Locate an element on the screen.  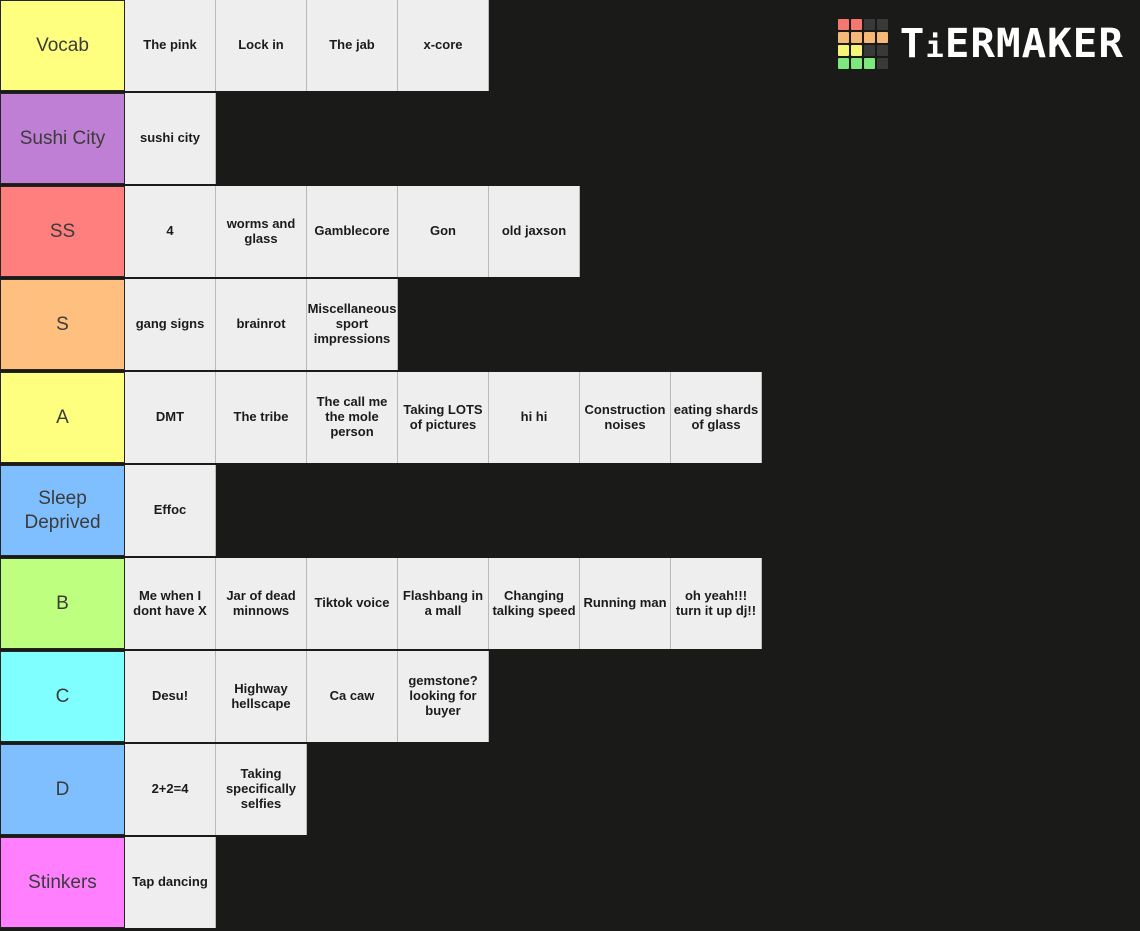
tier-item-label: Miscellaneous sport impressions is located at coordinates (352, 323).